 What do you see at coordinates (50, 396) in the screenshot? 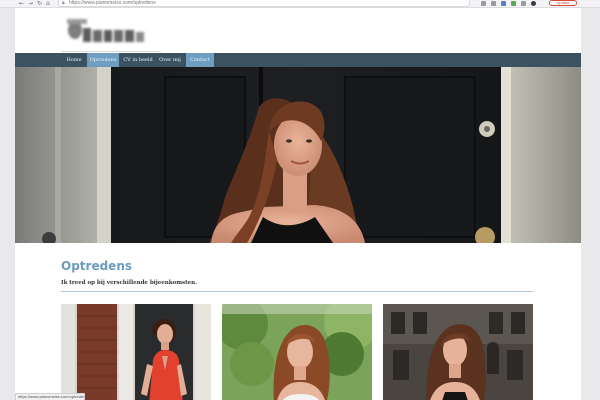
I see `browser-status-bar: https://www.pianomeiss.com/optredens` at bounding box center [50, 396].